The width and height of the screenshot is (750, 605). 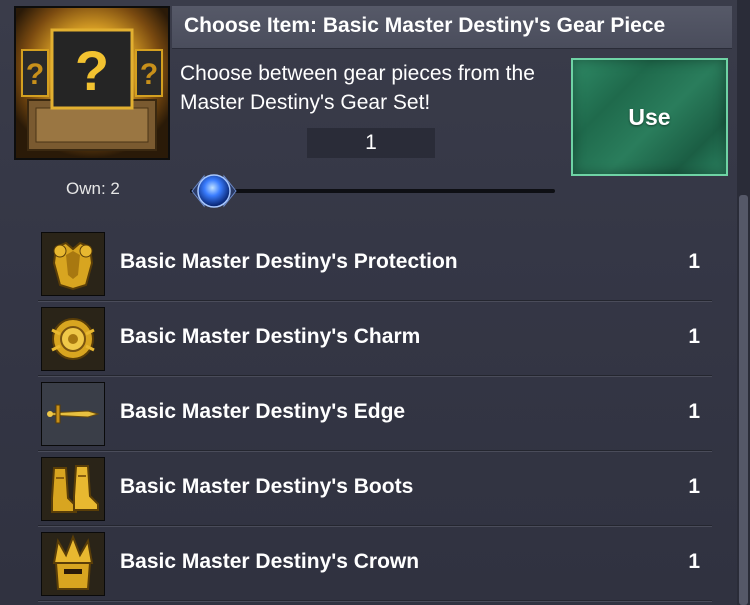 I want to click on item-name: Basic Master Destiny's Crown, so click(x=270, y=561).